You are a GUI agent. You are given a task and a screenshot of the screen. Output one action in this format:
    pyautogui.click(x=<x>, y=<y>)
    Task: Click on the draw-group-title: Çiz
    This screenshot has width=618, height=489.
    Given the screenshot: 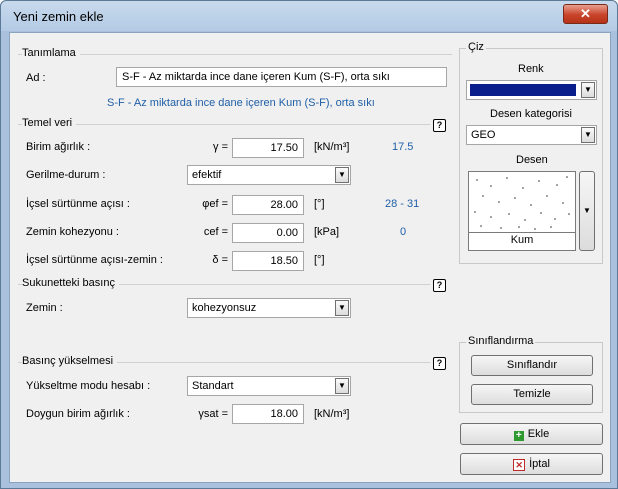 What is the action you would take?
    pyautogui.click(x=476, y=47)
    